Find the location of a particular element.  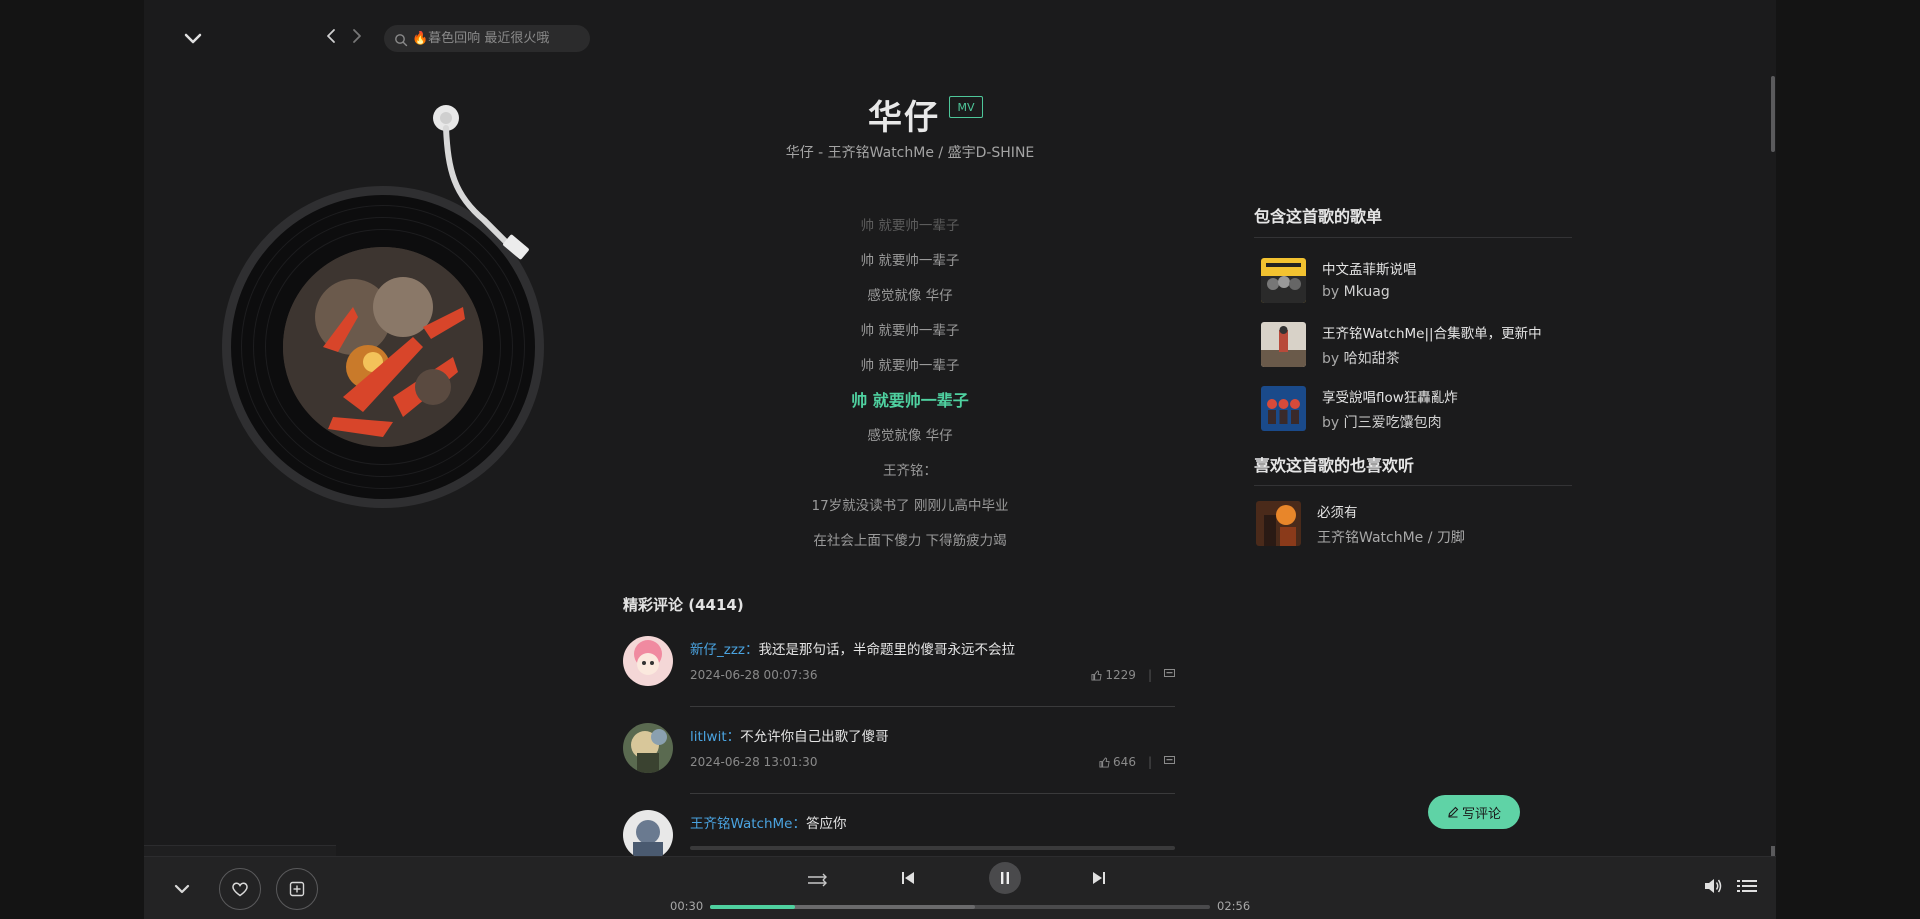

playlist-author-line: by Mkuag is located at coordinates (1356, 292).